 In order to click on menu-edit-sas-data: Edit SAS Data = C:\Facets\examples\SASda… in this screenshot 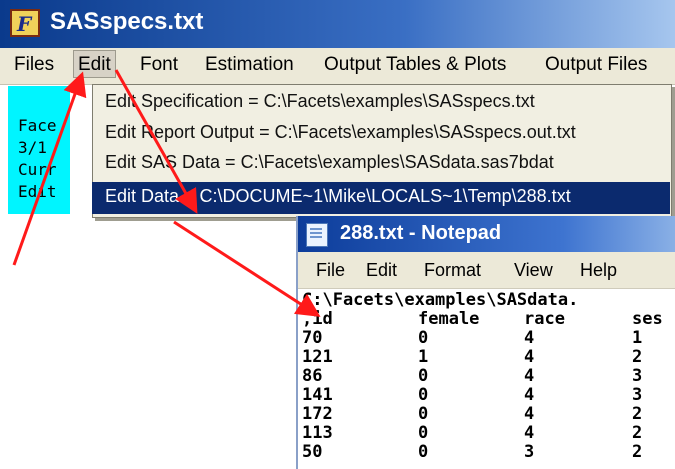, I will do `click(329, 162)`.